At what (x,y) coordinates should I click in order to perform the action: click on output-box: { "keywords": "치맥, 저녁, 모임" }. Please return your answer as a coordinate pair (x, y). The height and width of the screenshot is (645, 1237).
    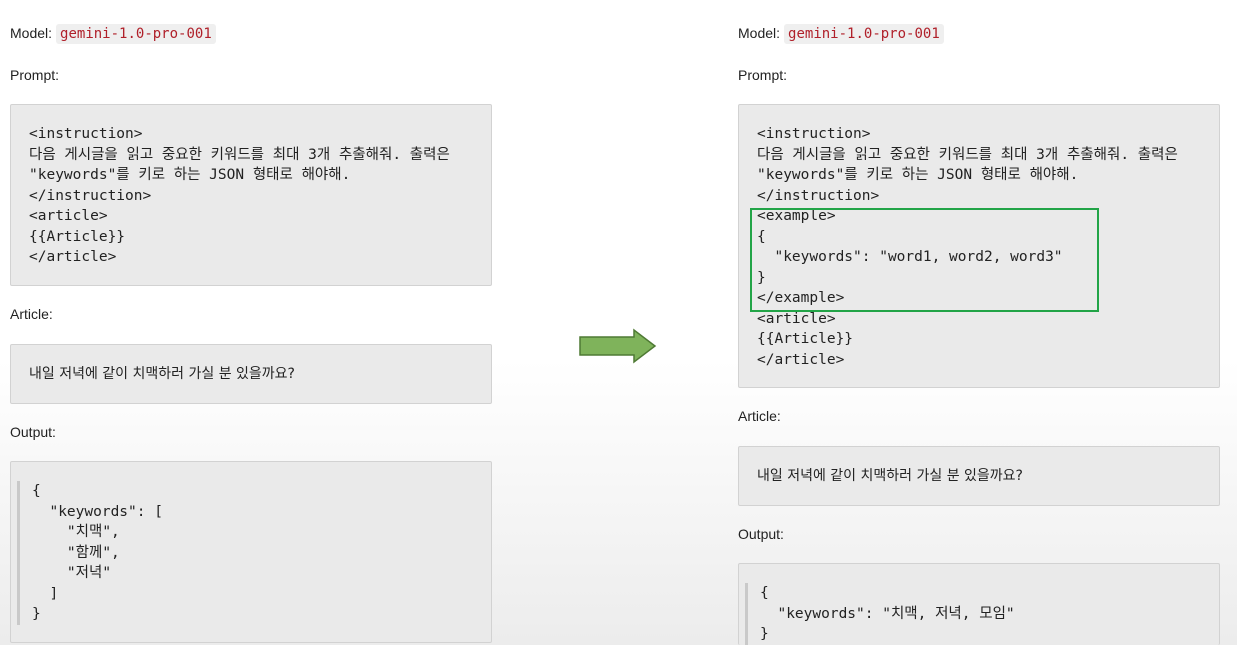
    Looking at the image, I should click on (979, 604).